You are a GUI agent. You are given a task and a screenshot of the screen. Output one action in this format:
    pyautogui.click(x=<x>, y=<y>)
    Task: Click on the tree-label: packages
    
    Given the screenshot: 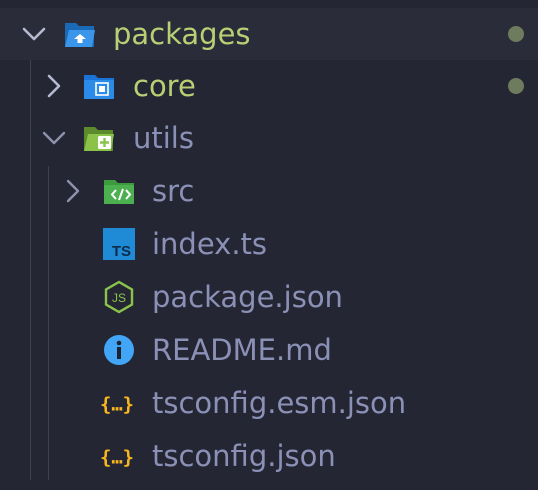 What is the action you would take?
    pyautogui.click(x=182, y=34)
    